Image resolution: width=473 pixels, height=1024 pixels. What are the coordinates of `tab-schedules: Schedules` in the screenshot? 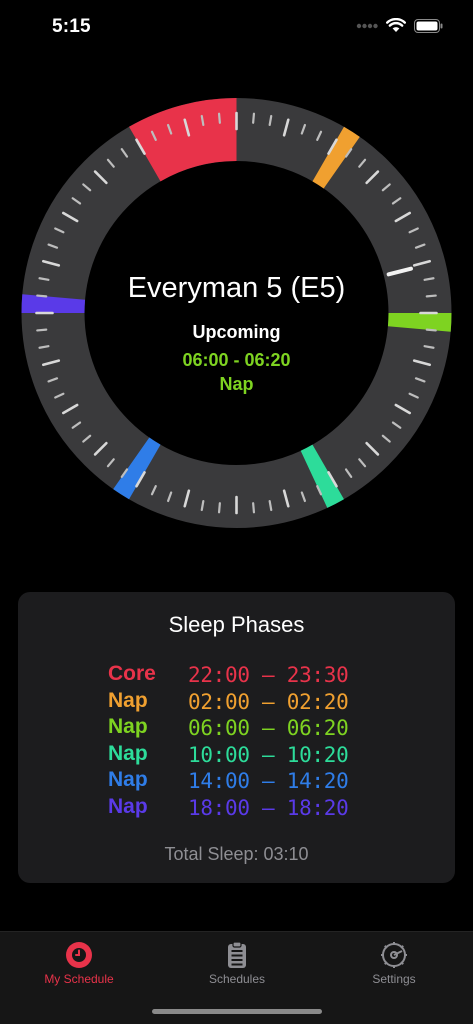 It's located at (237, 962).